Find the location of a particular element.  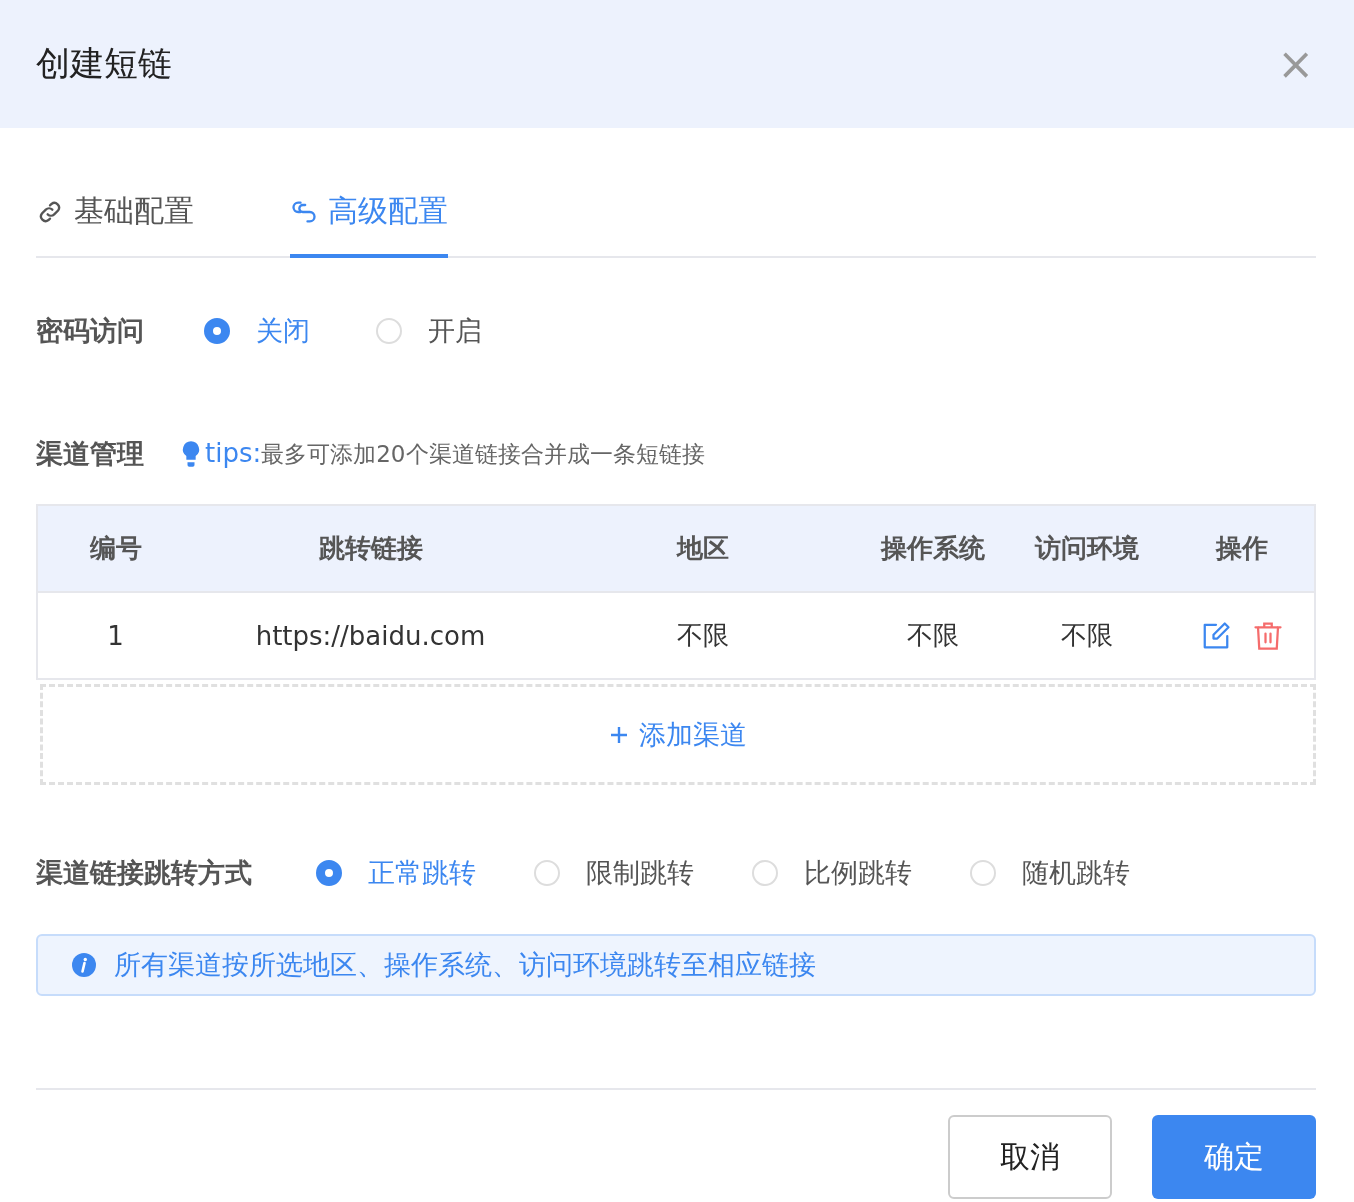

field-label: 密码访问 is located at coordinates (90, 331).